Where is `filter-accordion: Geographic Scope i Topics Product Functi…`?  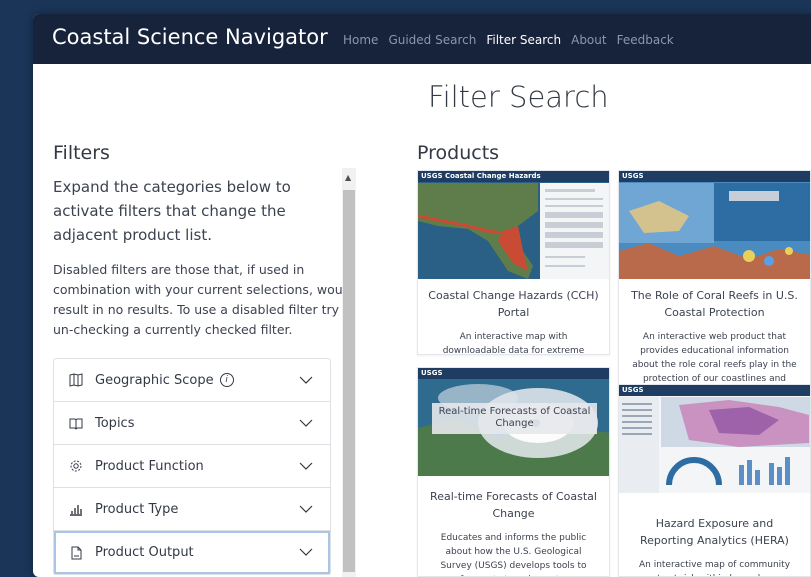
filter-accordion: Geographic Scope i Topics Product Functi… is located at coordinates (192, 466).